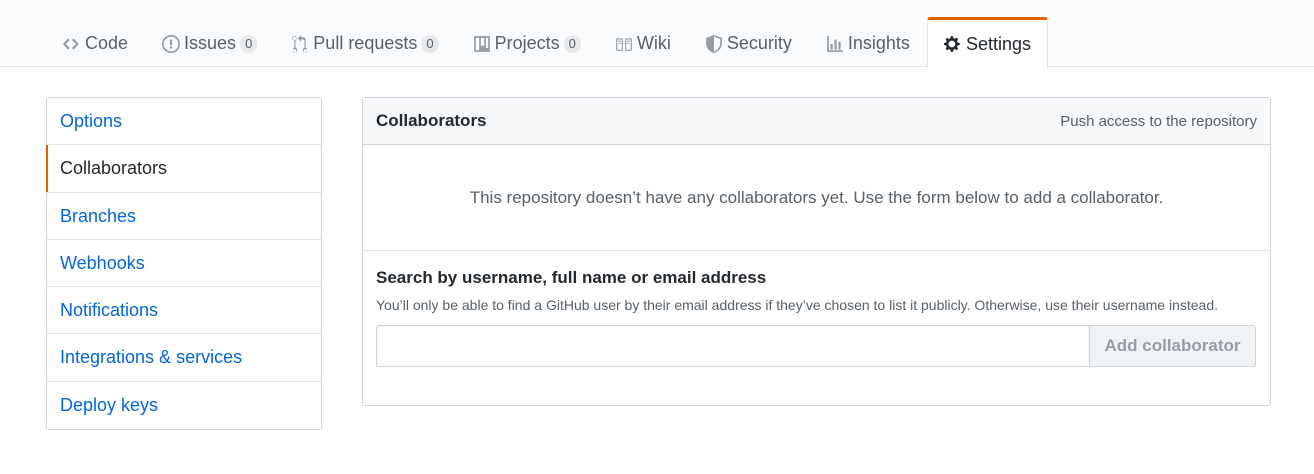 This screenshot has width=1314, height=474. I want to click on tab-projects: Projects 0, so click(527, 42).